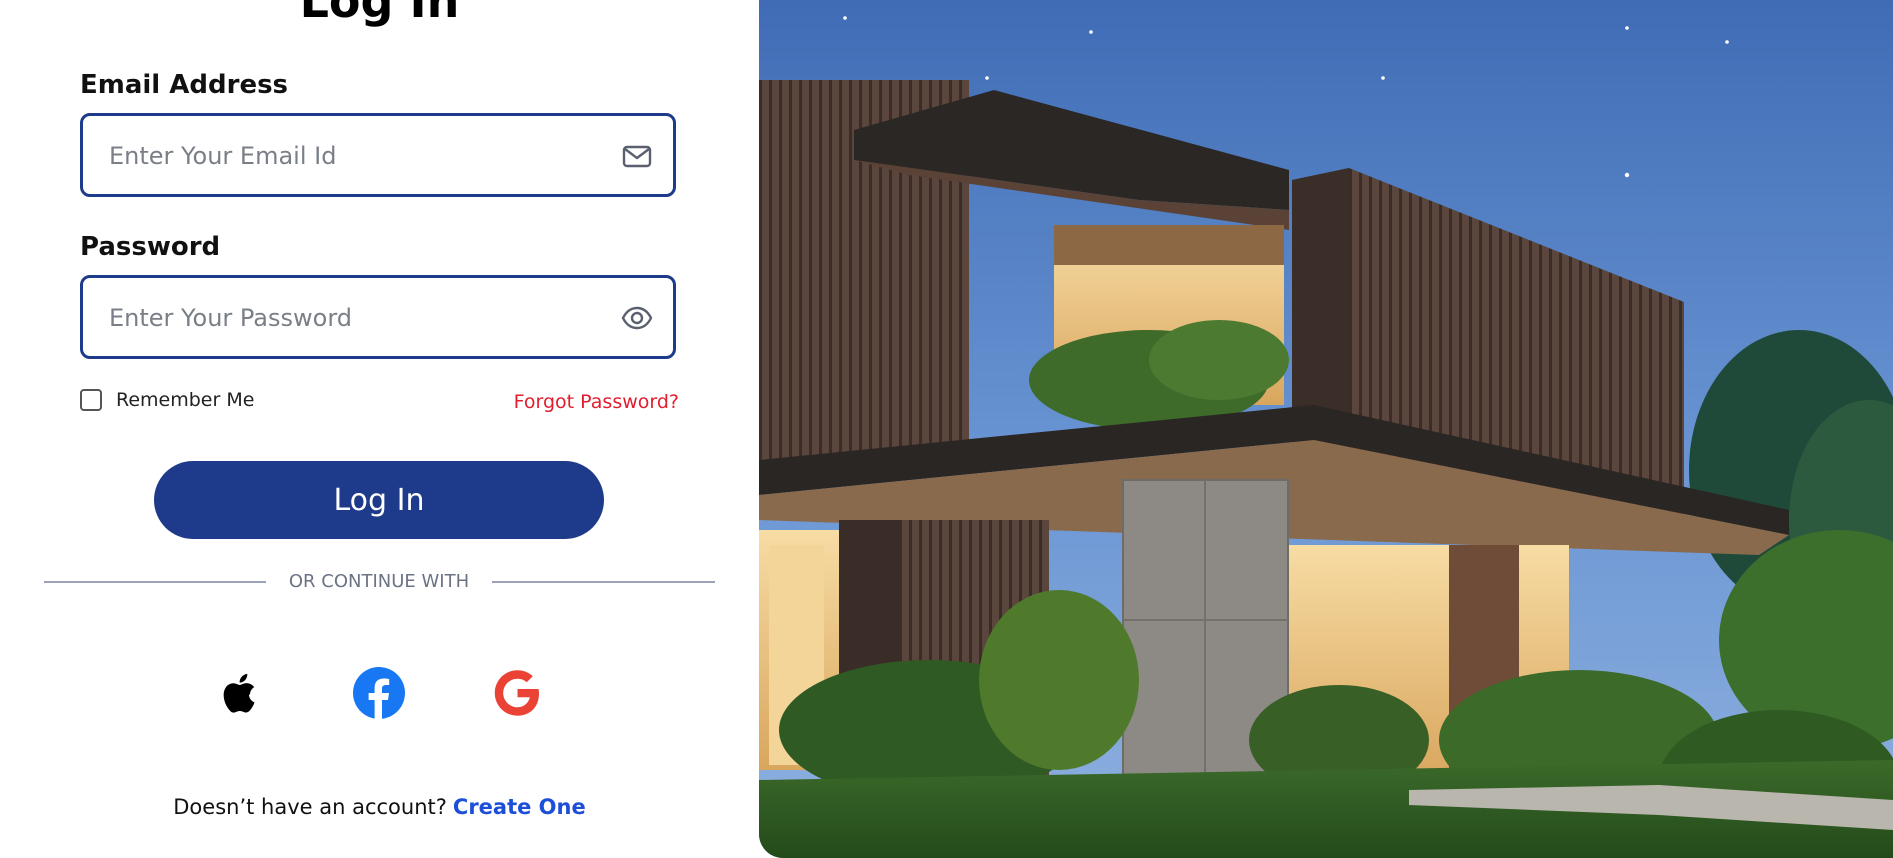  I want to click on divider-line-right, so click(603, 582).